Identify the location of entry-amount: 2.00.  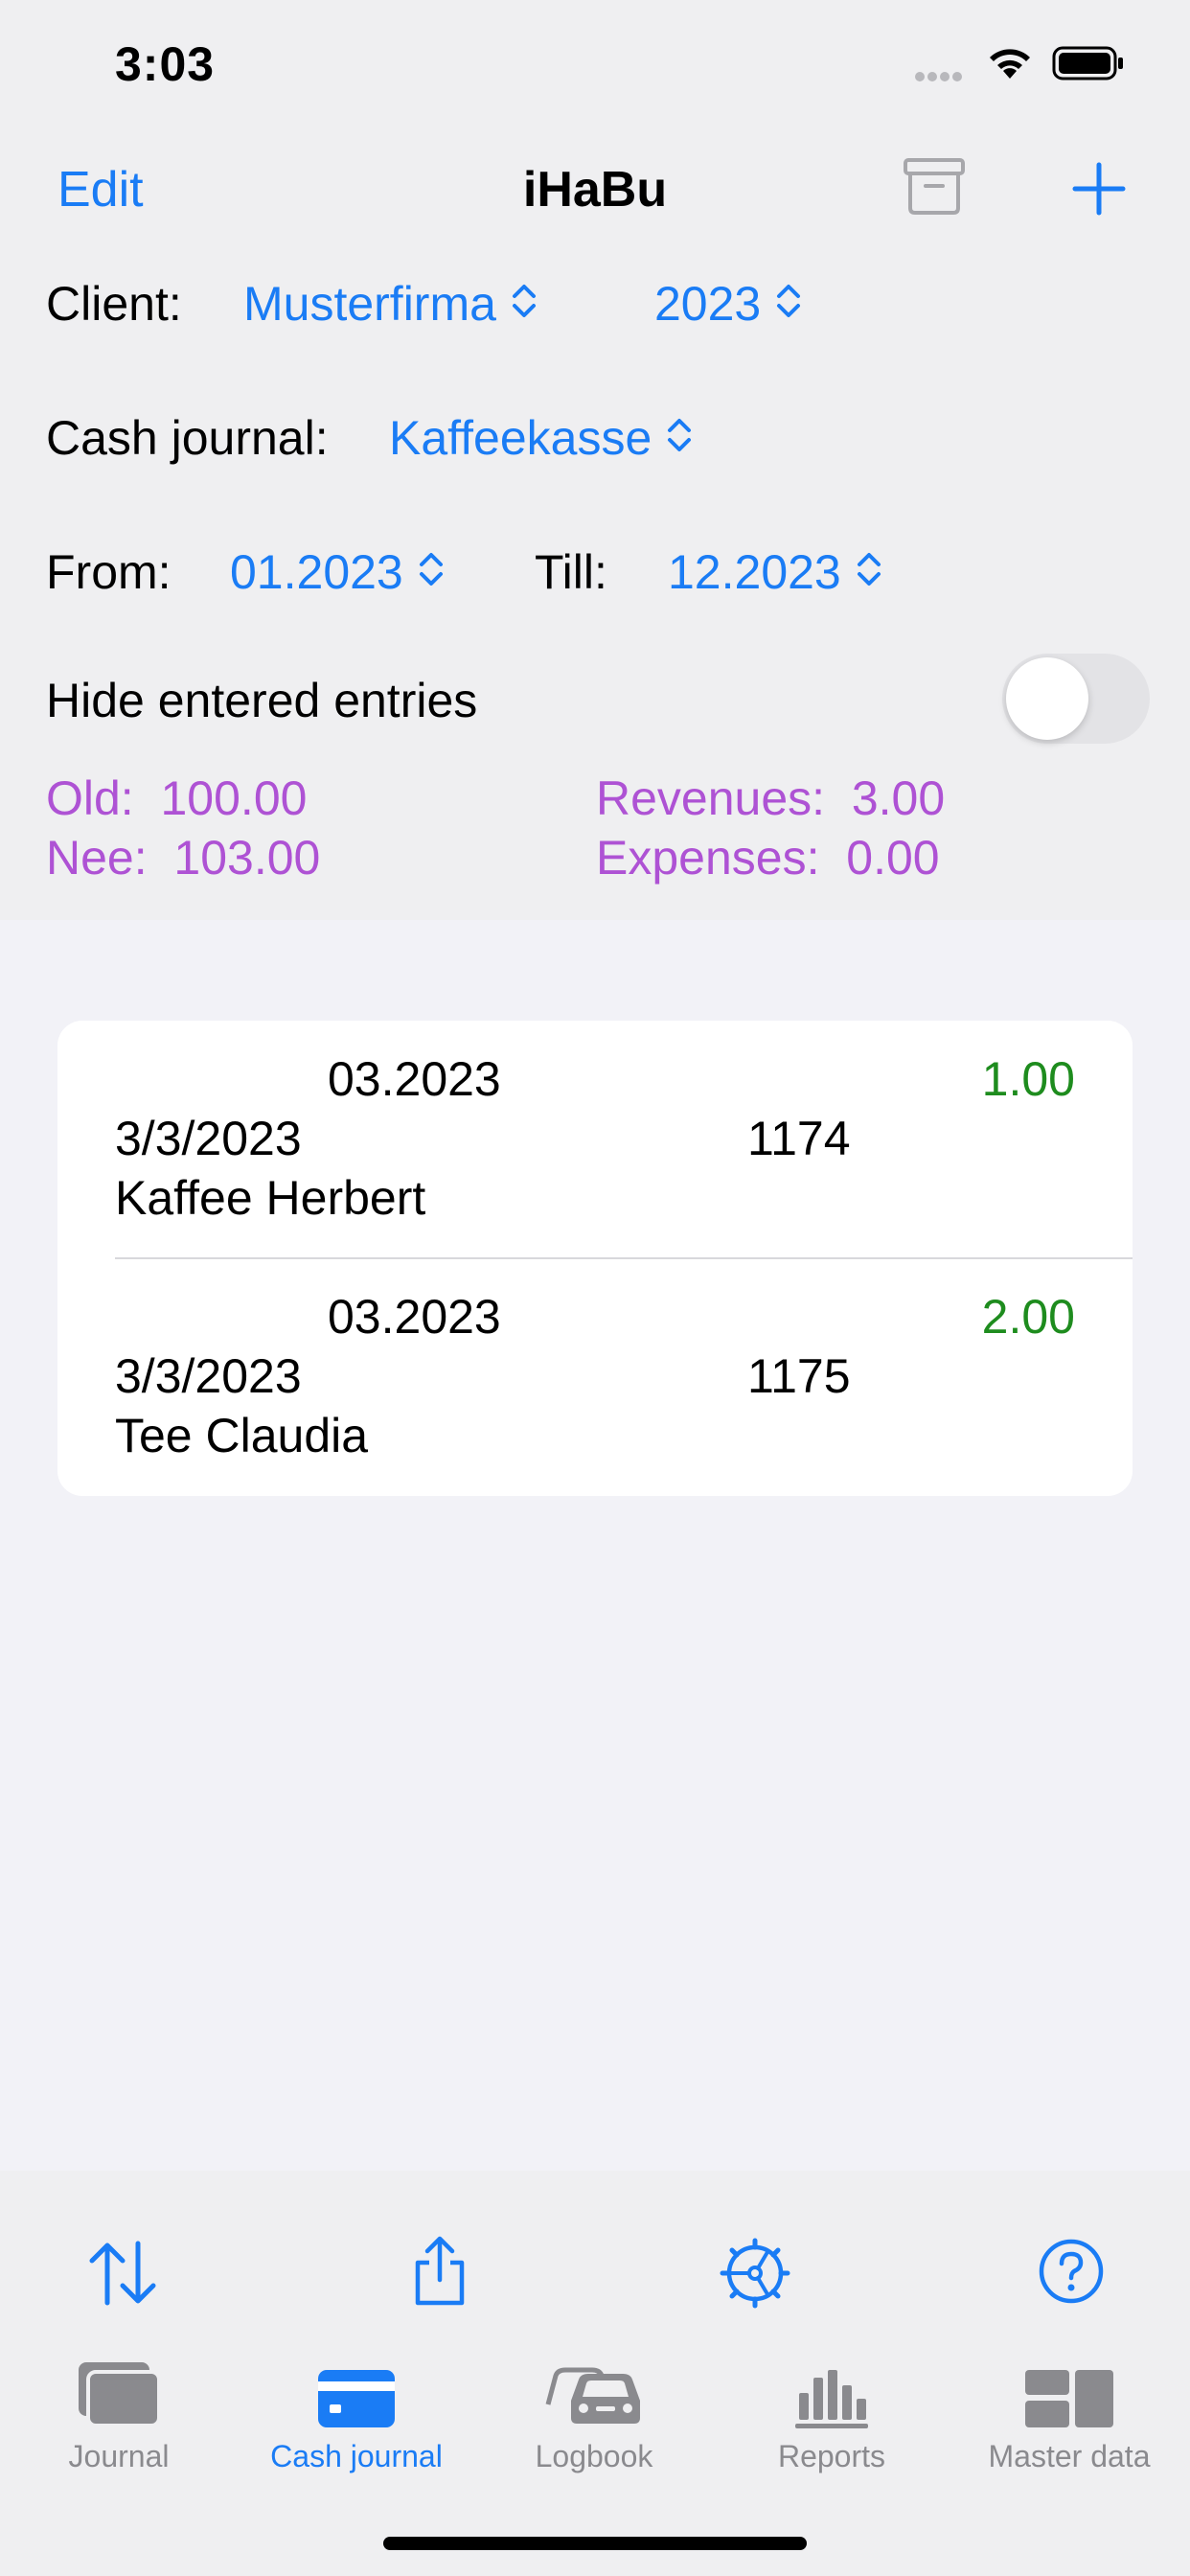
(1028, 1317).